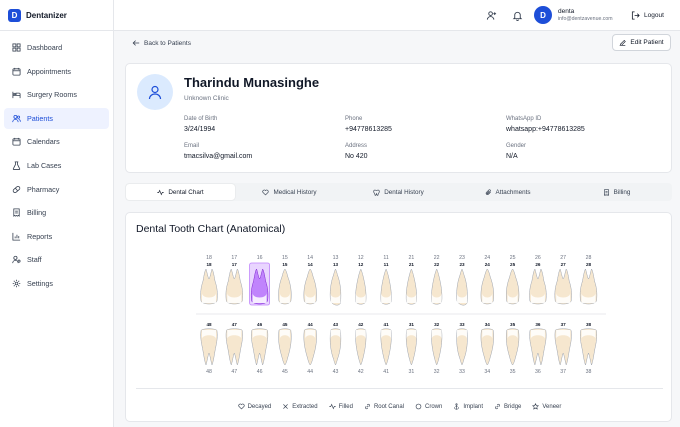 The image size is (680, 427). What do you see at coordinates (491, 15) in the screenshot?
I see `add-user-icon` at bounding box center [491, 15].